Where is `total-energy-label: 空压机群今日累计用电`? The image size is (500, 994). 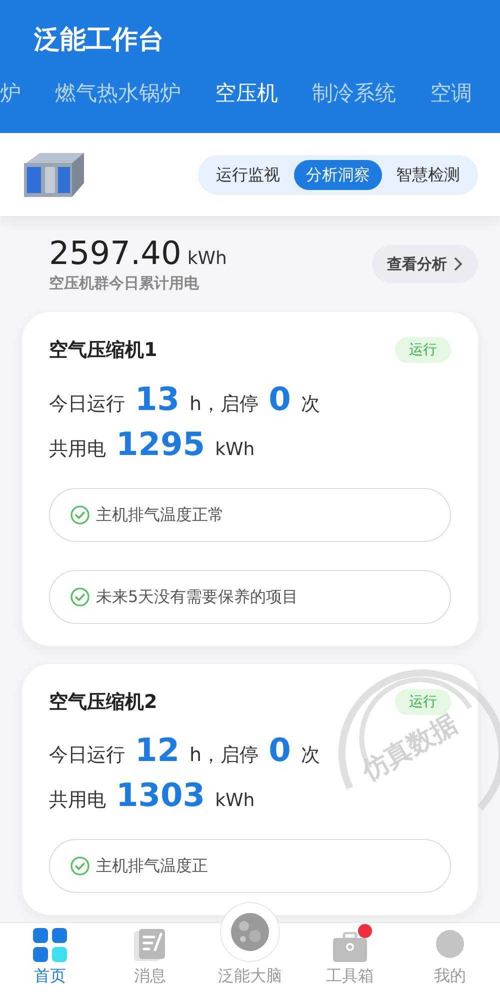 total-energy-label: 空压机群今日累计用电 is located at coordinates (124, 283).